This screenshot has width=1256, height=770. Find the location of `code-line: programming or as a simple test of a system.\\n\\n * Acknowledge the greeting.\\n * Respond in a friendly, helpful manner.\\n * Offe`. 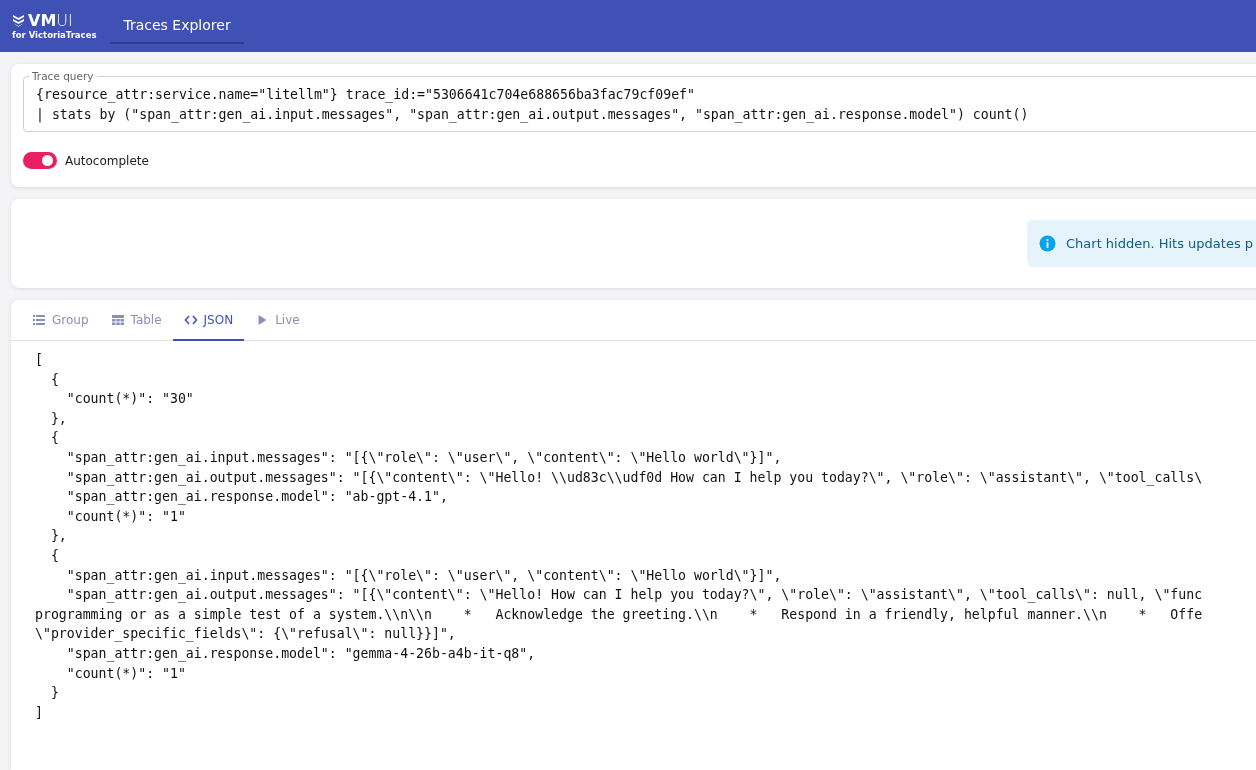

code-line: programming or as a simple test of a system.\\n\\n * Acknowledge the greeting.\\n * Respond in a friendly, helpful manner.\\n * Offe is located at coordinates (619, 614).